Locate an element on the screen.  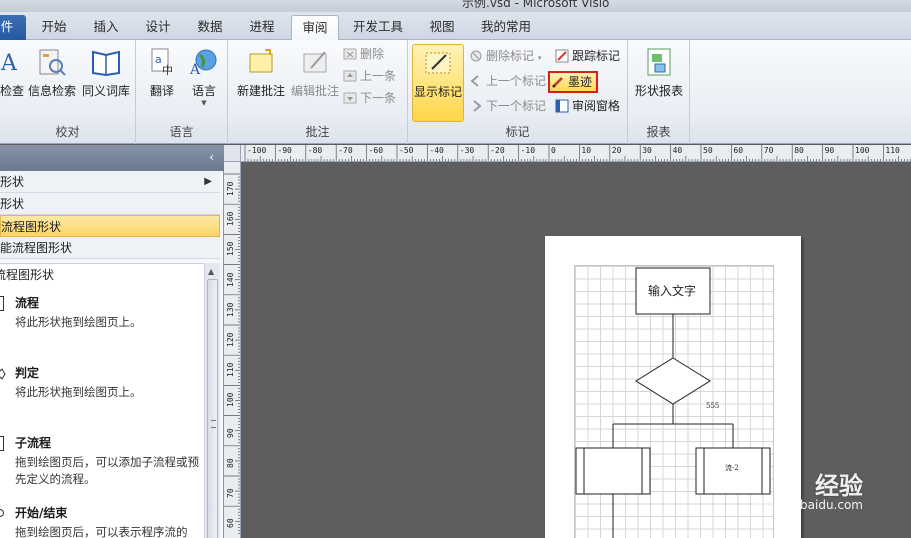
next-comment-button: 下一条 is located at coordinates (369, 98).